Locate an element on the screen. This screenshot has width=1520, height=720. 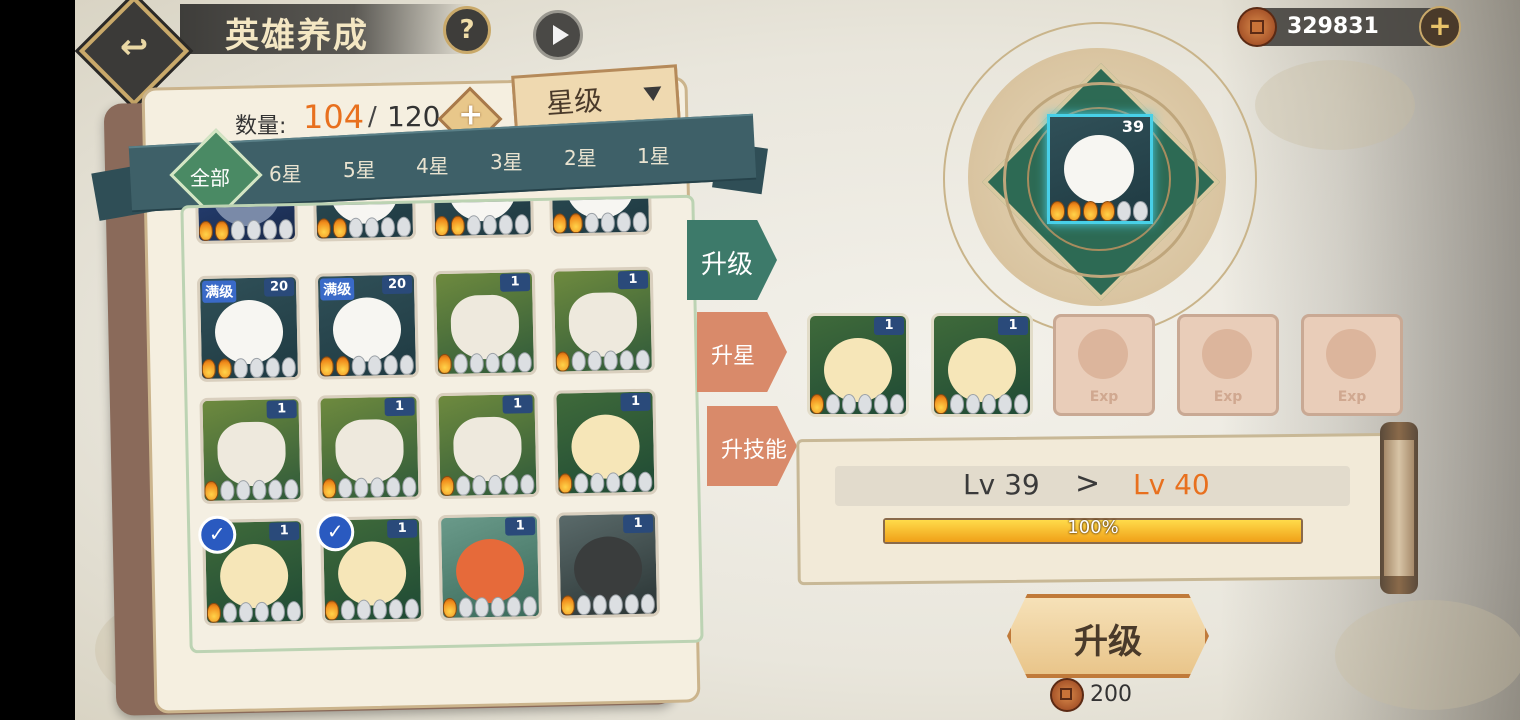
filter-tab: 2星 is located at coordinates (580, 156).